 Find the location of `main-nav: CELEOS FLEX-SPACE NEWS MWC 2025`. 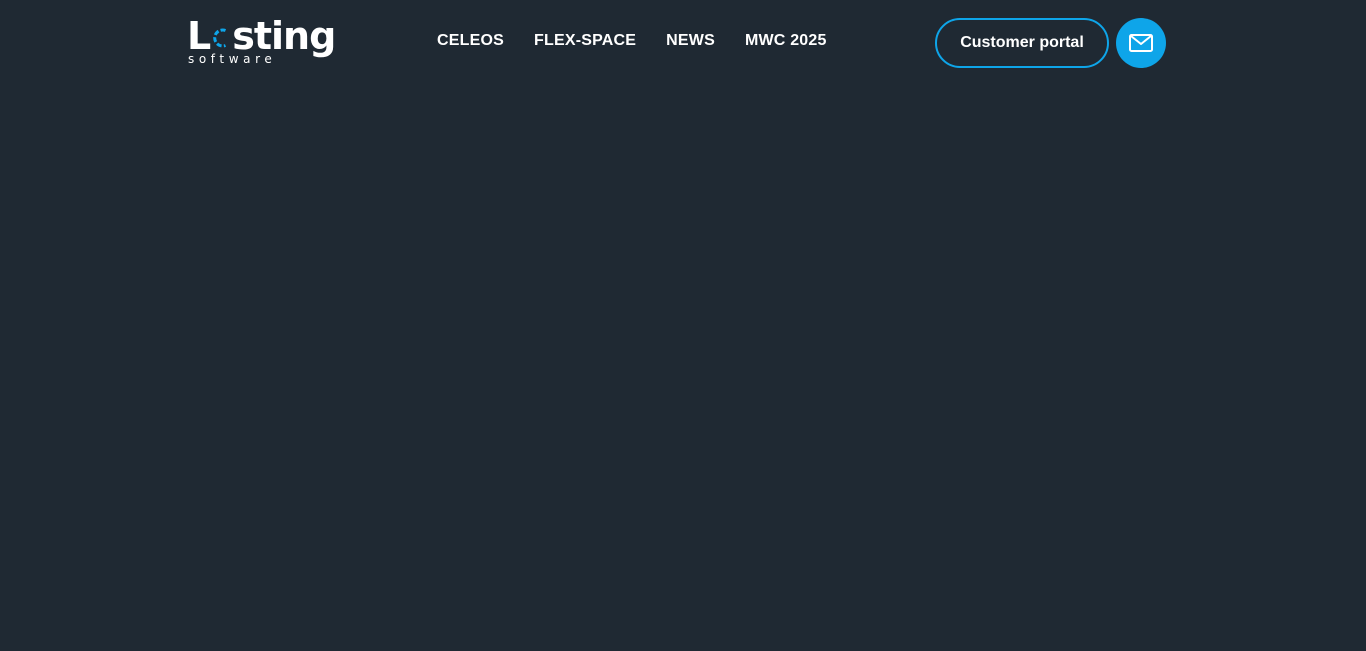

main-nav: CELEOS FLEX-SPACE NEWS MWC 2025 is located at coordinates (632, 41).